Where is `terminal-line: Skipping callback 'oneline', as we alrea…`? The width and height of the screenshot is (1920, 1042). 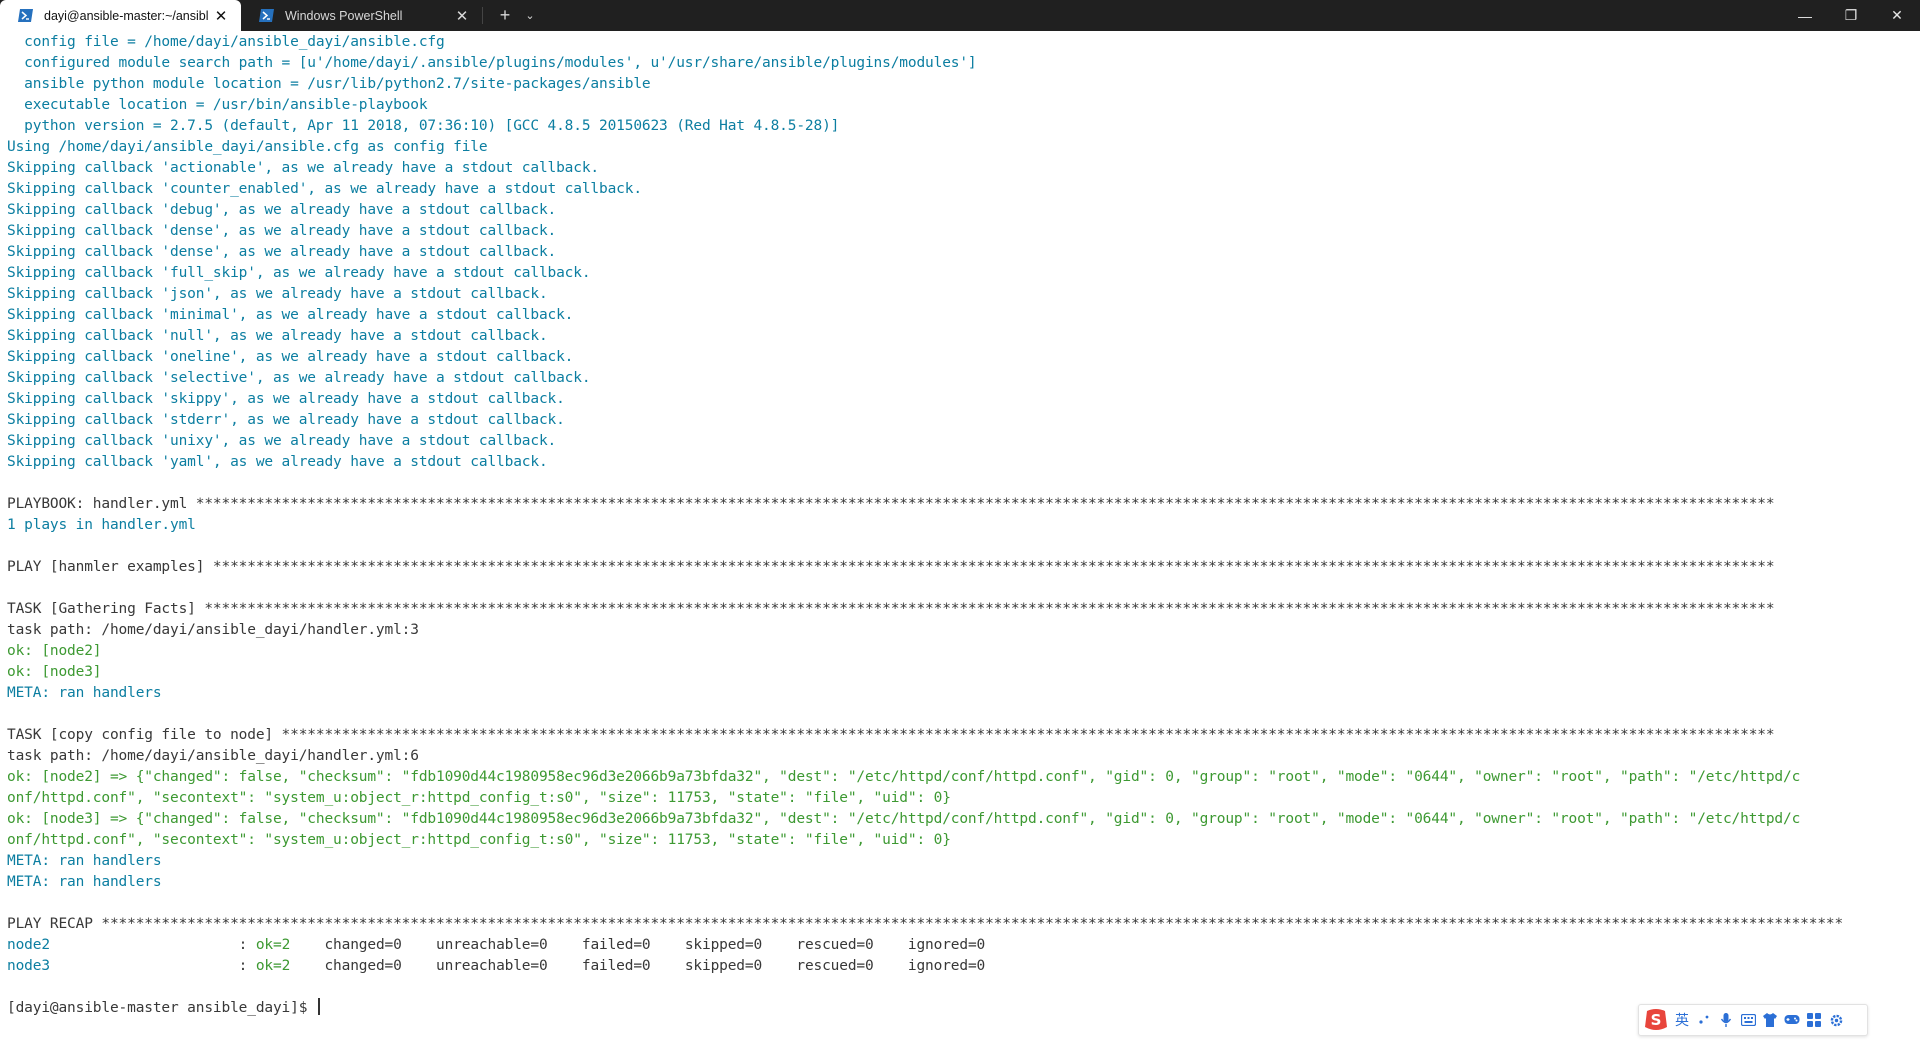
terminal-line: Skipping callback 'oneline', as we alrea… is located at coordinates (290, 357).